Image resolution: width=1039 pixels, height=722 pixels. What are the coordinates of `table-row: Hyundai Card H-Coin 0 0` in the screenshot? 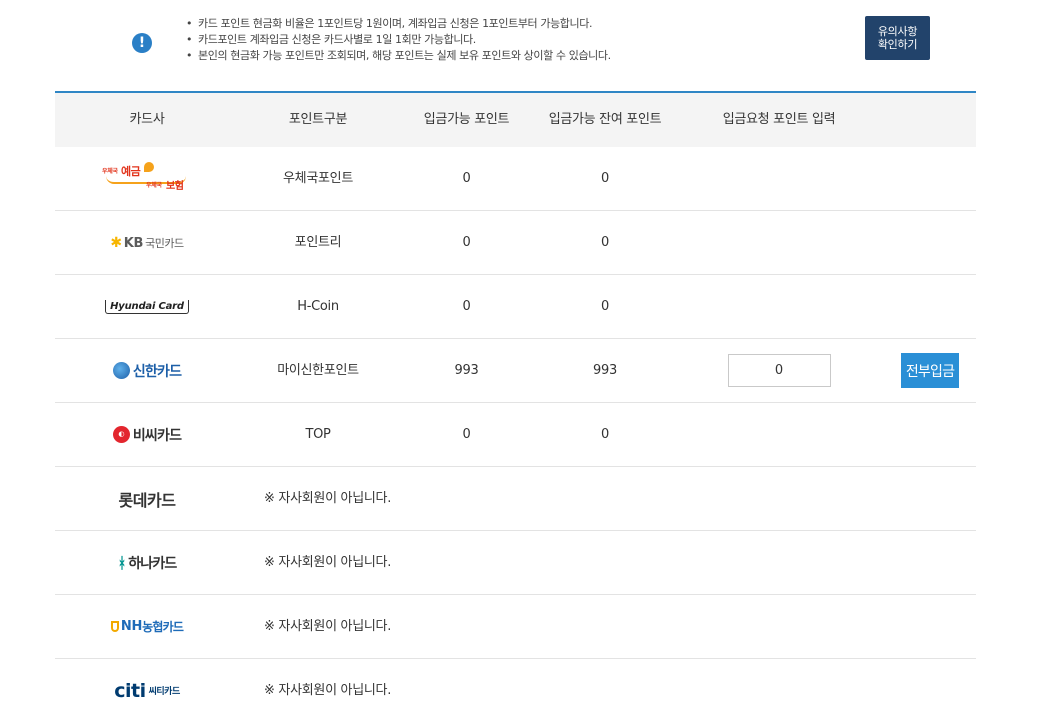 It's located at (515, 307).